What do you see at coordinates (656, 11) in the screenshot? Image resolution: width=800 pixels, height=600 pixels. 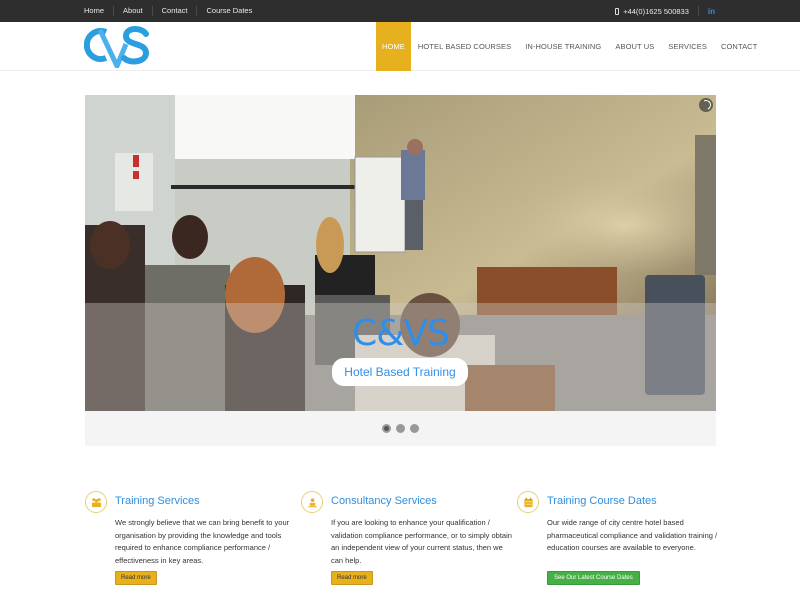 I see `phone-number: +44(0)1625 500833` at bounding box center [656, 11].